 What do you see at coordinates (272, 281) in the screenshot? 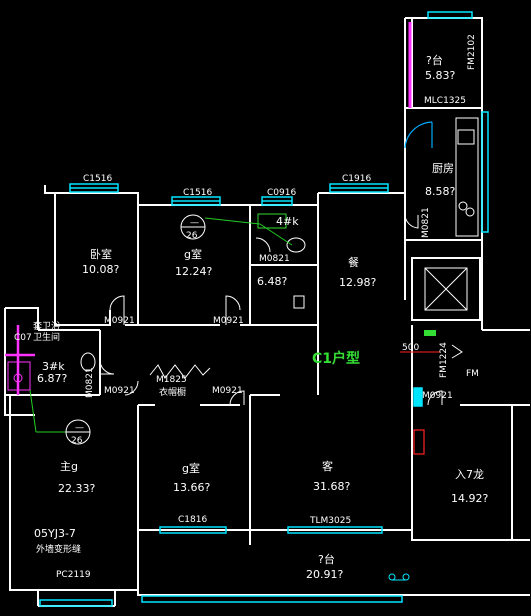
I see `room-area-bath-small: 6.48?` at bounding box center [272, 281].